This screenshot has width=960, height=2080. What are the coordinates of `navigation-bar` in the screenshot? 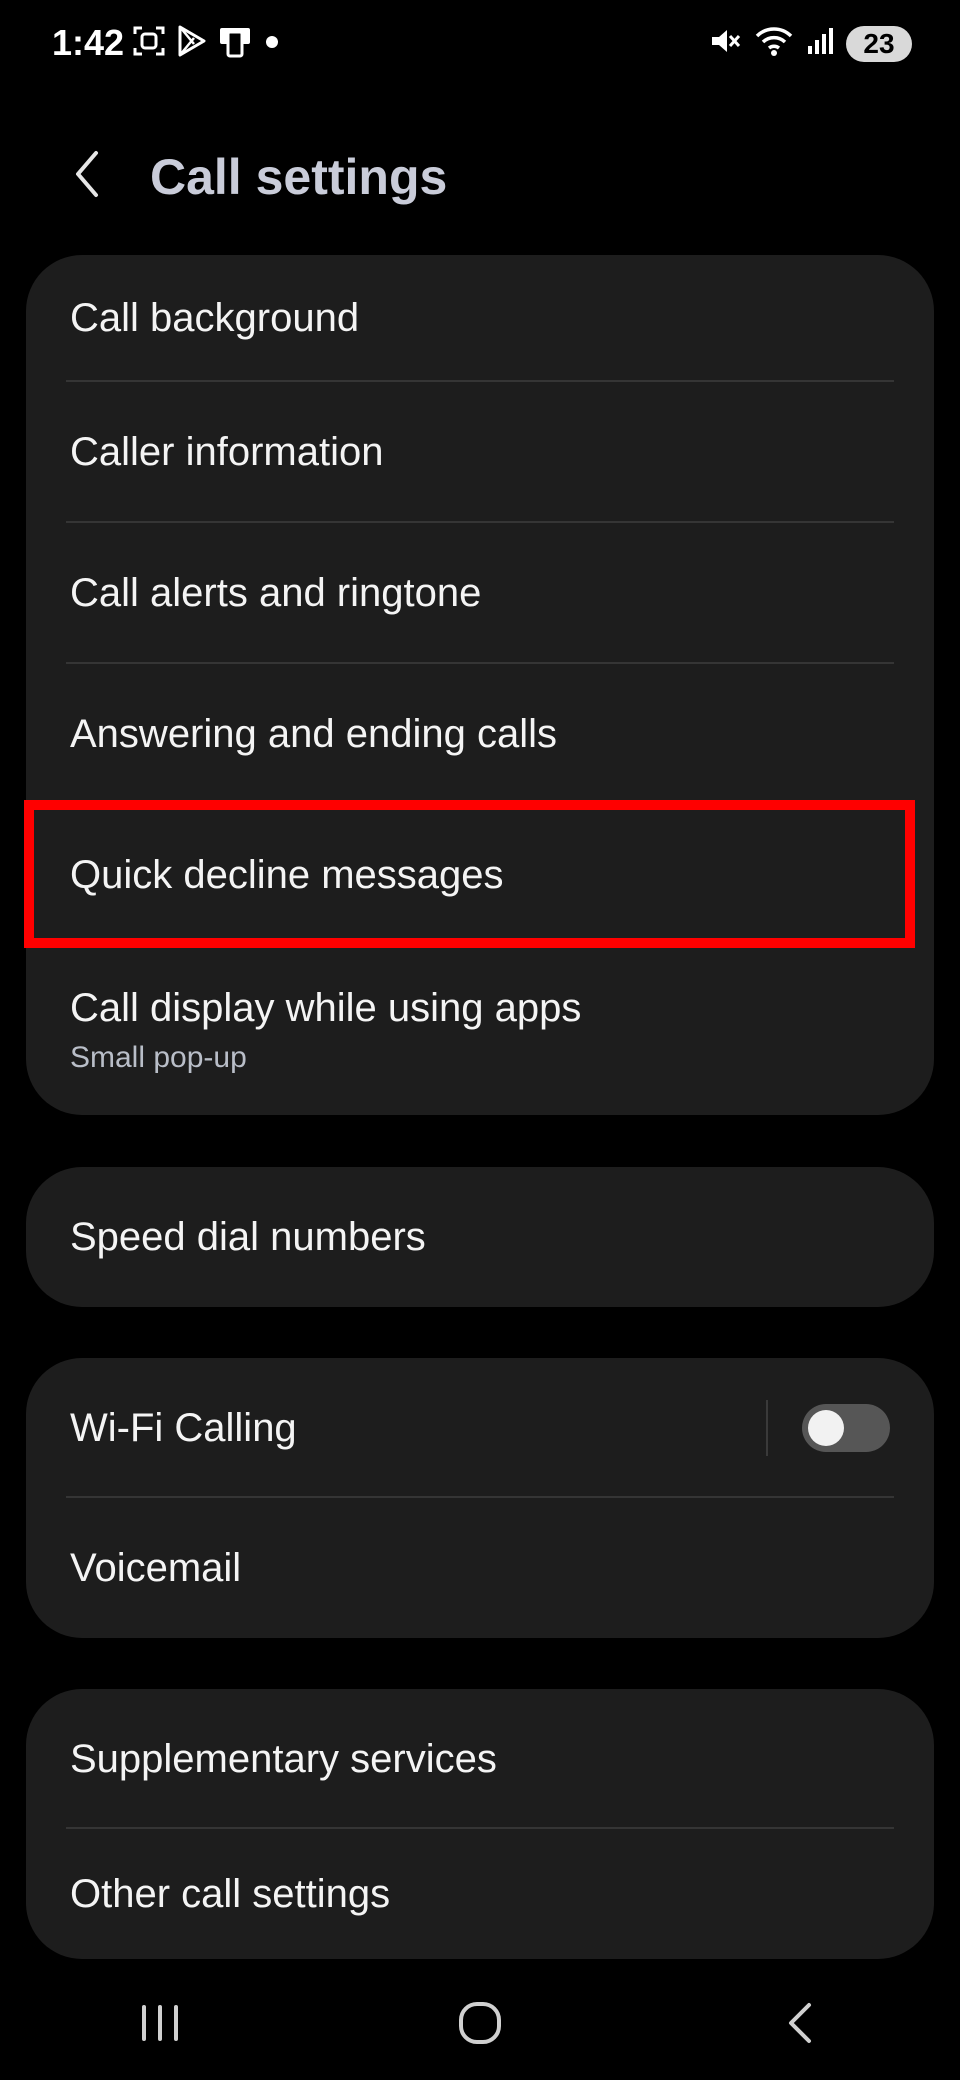 It's located at (480, 2025).